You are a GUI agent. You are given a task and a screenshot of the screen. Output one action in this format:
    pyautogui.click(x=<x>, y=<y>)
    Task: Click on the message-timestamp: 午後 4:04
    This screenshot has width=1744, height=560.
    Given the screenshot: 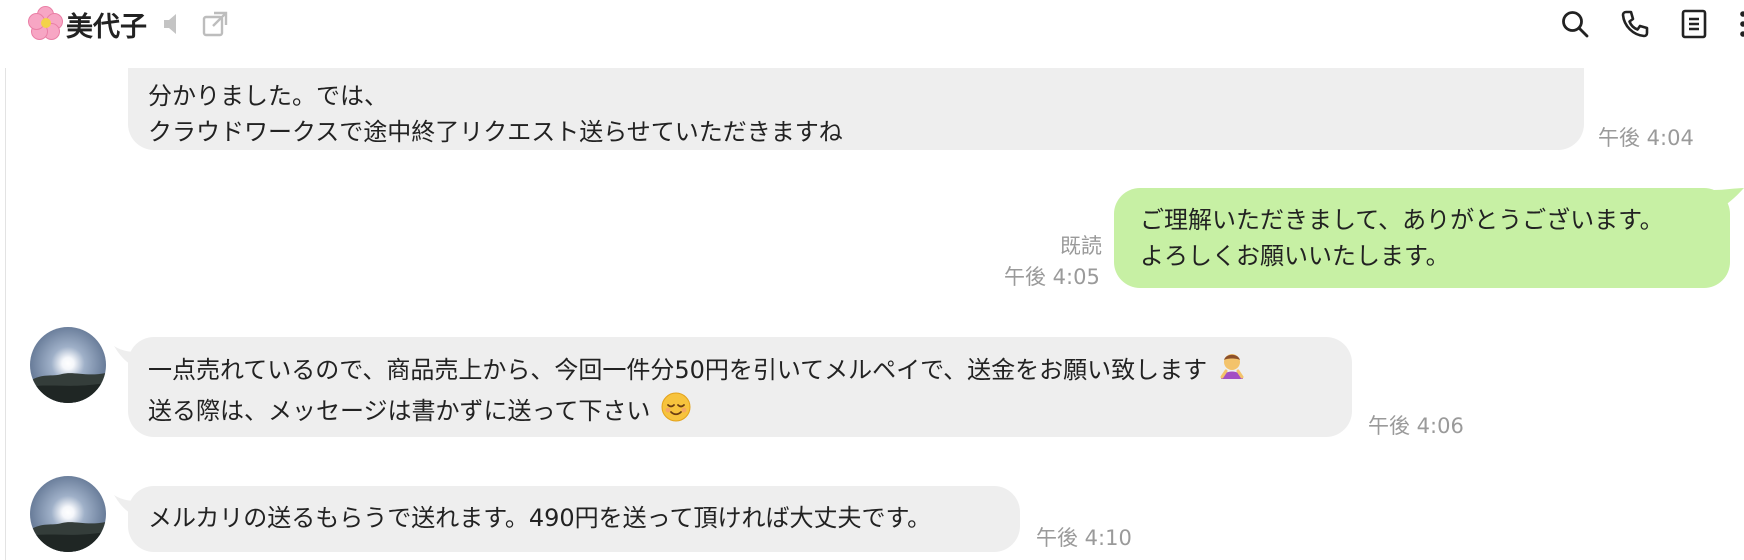 What is the action you would take?
    pyautogui.click(x=1646, y=138)
    